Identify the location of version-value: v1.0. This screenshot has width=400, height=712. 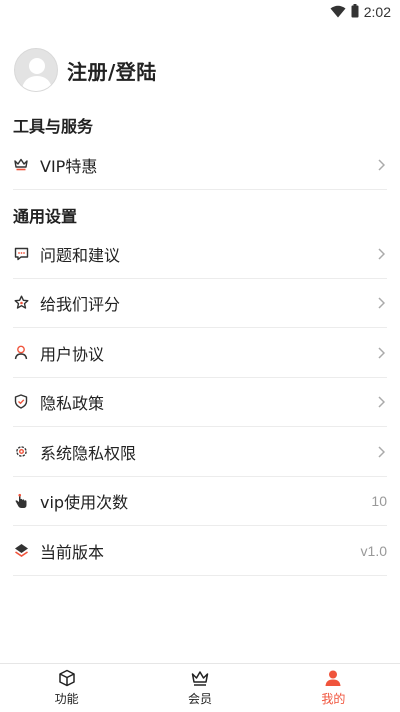
(373, 550).